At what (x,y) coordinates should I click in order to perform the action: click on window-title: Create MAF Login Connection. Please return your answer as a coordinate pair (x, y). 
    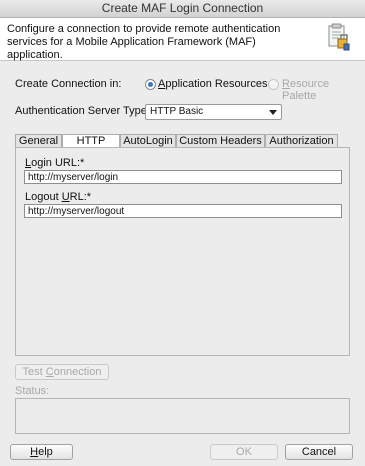
    Looking at the image, I should click on (182, 9).